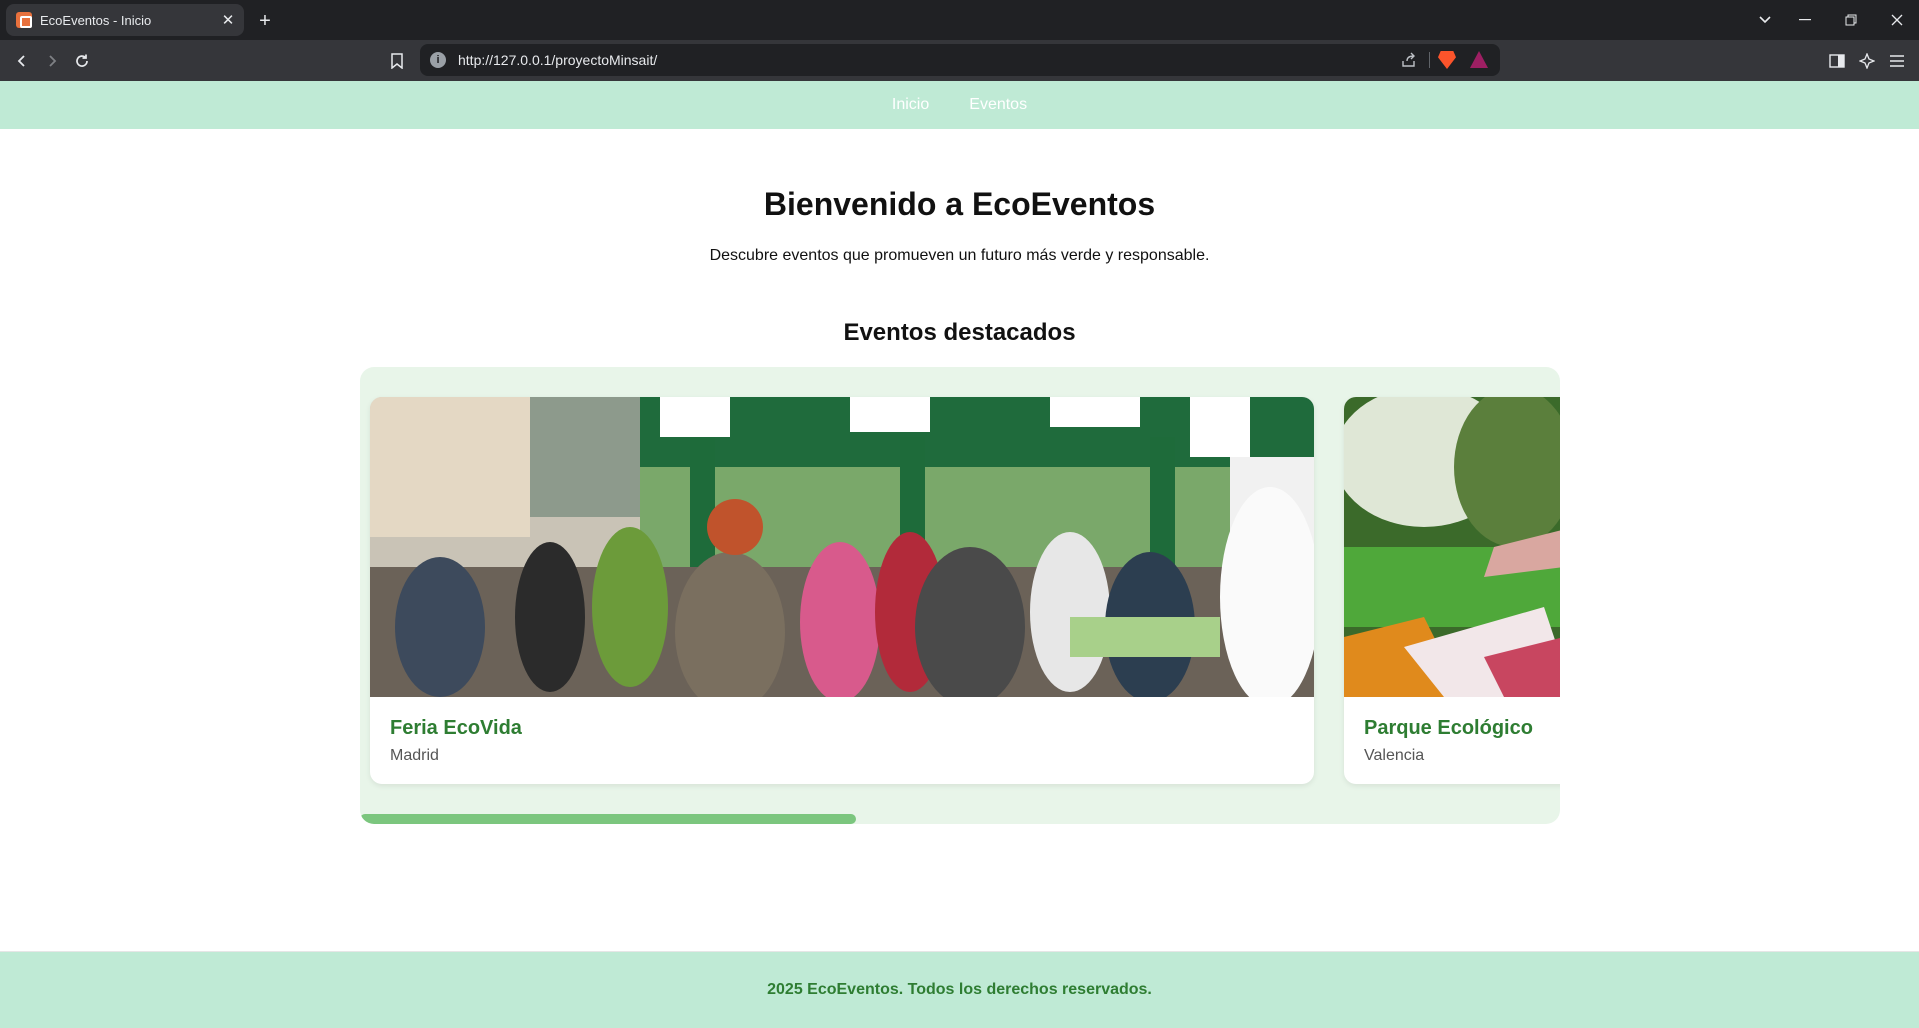 The width and height of the screenshot is (1919, 1028). I want to click on carousel-scroll-thumb, so click(608, 819).